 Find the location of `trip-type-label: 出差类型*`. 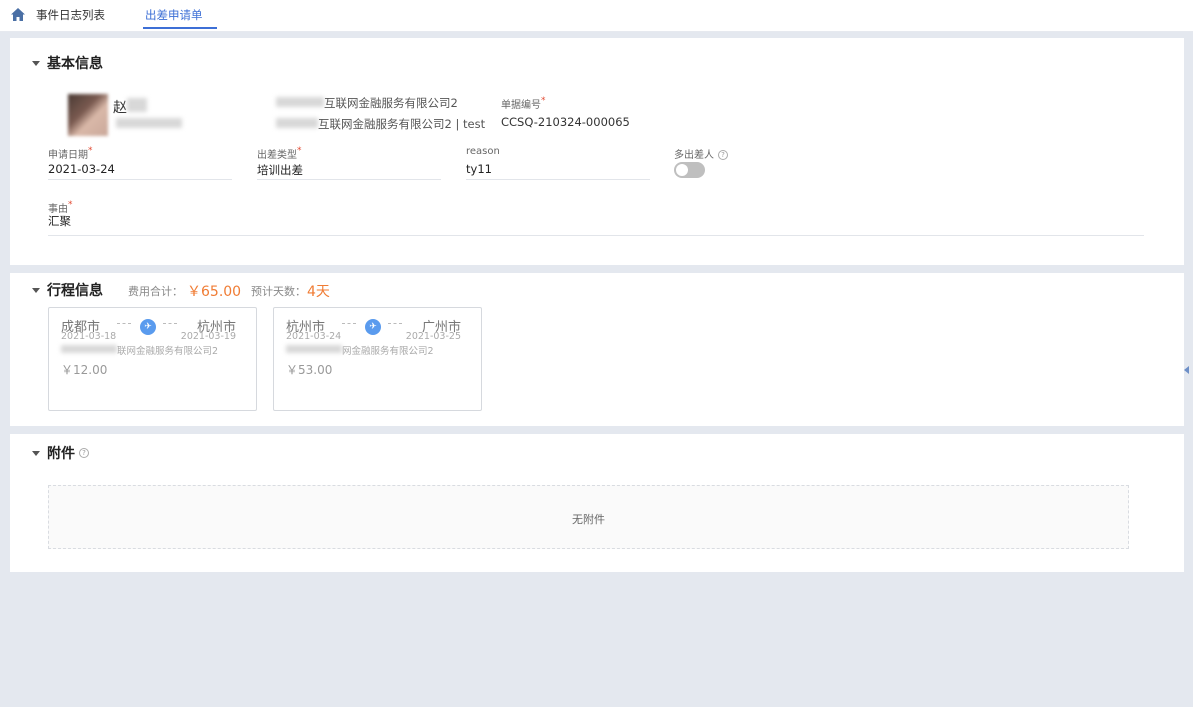

trip-type-label: 出差类型* is located at coordinates (279, 153).